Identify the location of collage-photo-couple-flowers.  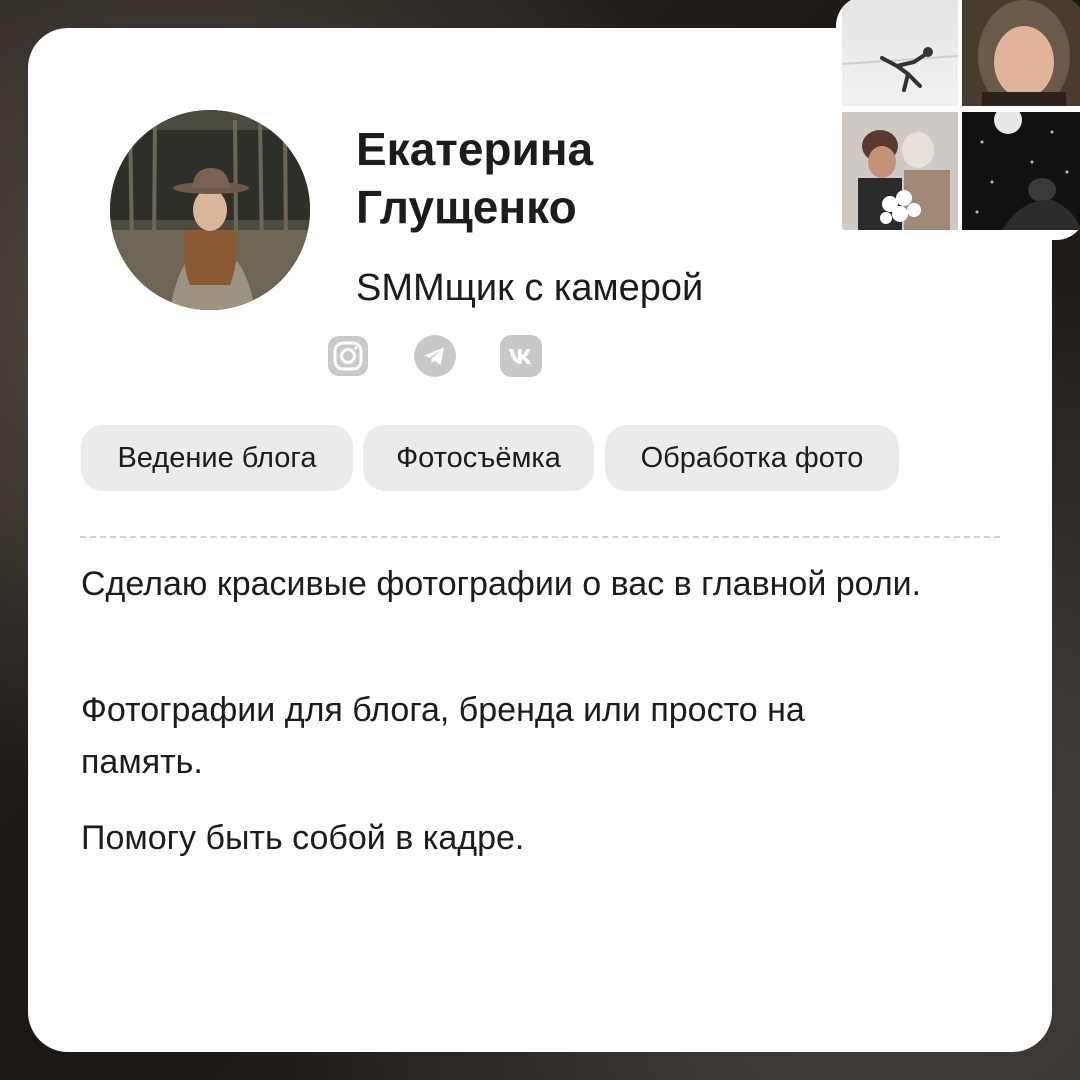
(900, 171).